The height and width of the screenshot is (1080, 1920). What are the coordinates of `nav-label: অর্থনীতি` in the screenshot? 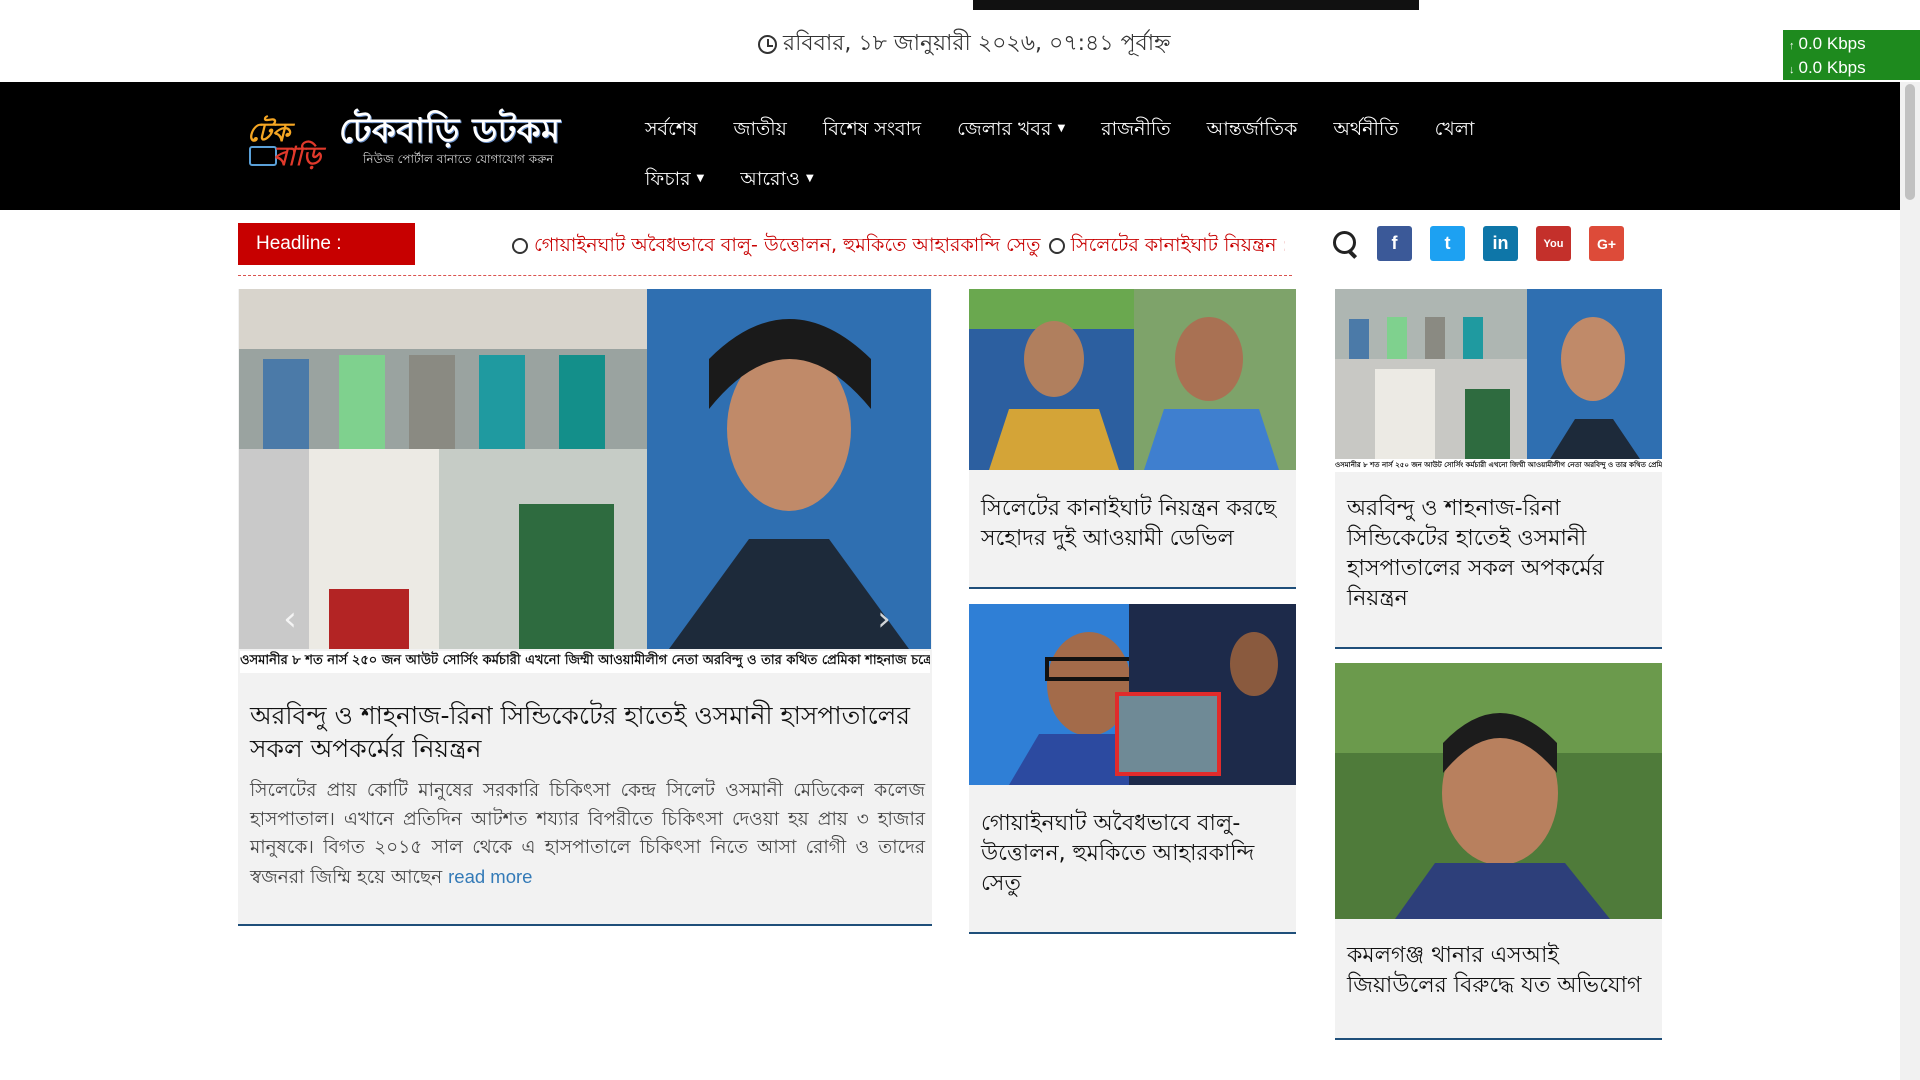 It's located at (1366, 129).